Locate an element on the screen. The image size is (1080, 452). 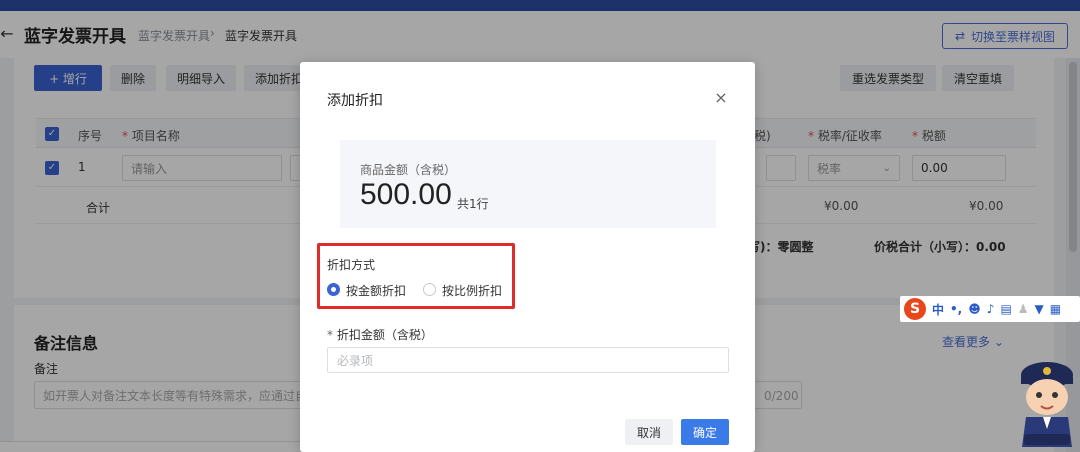
discount-method-label: 折扣方式 is located at coordinates (351, 265).